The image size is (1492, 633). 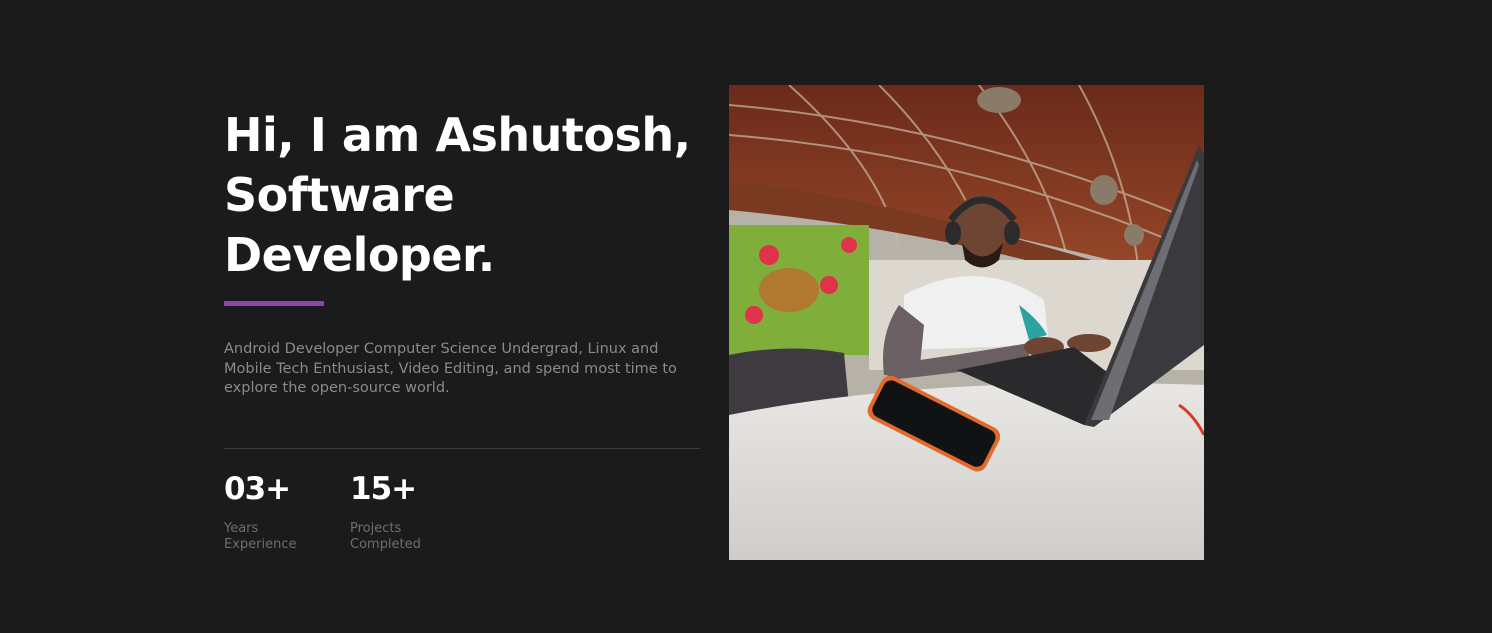 I want to click on accent-underline, so click(x=274, y=303).